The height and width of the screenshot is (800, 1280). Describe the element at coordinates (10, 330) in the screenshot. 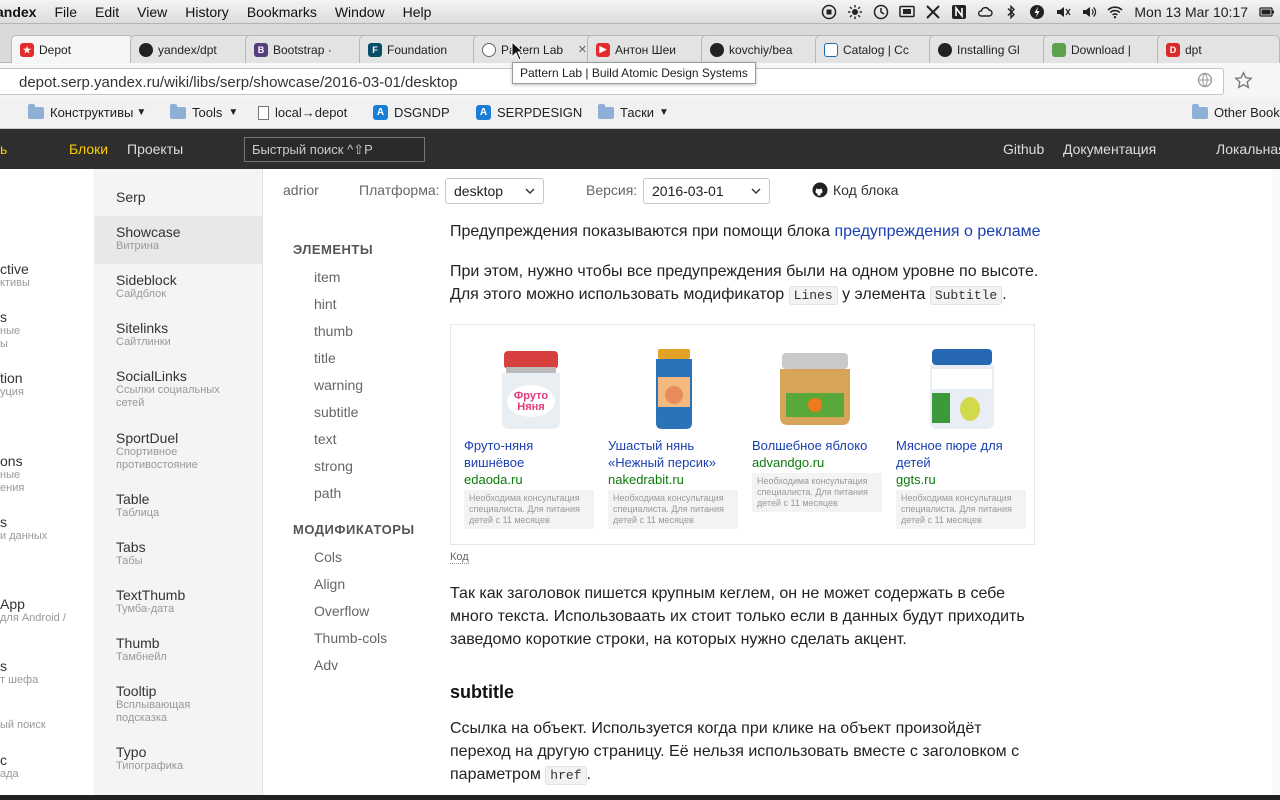

I see `lib-item: s ные ы` at that location.